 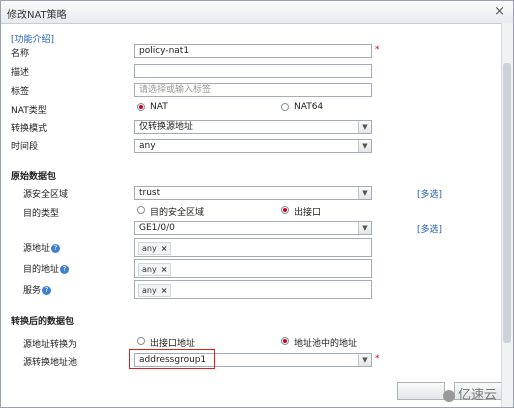 I want to click on src-addr-tag: any ×, so click(x=155, y=248).